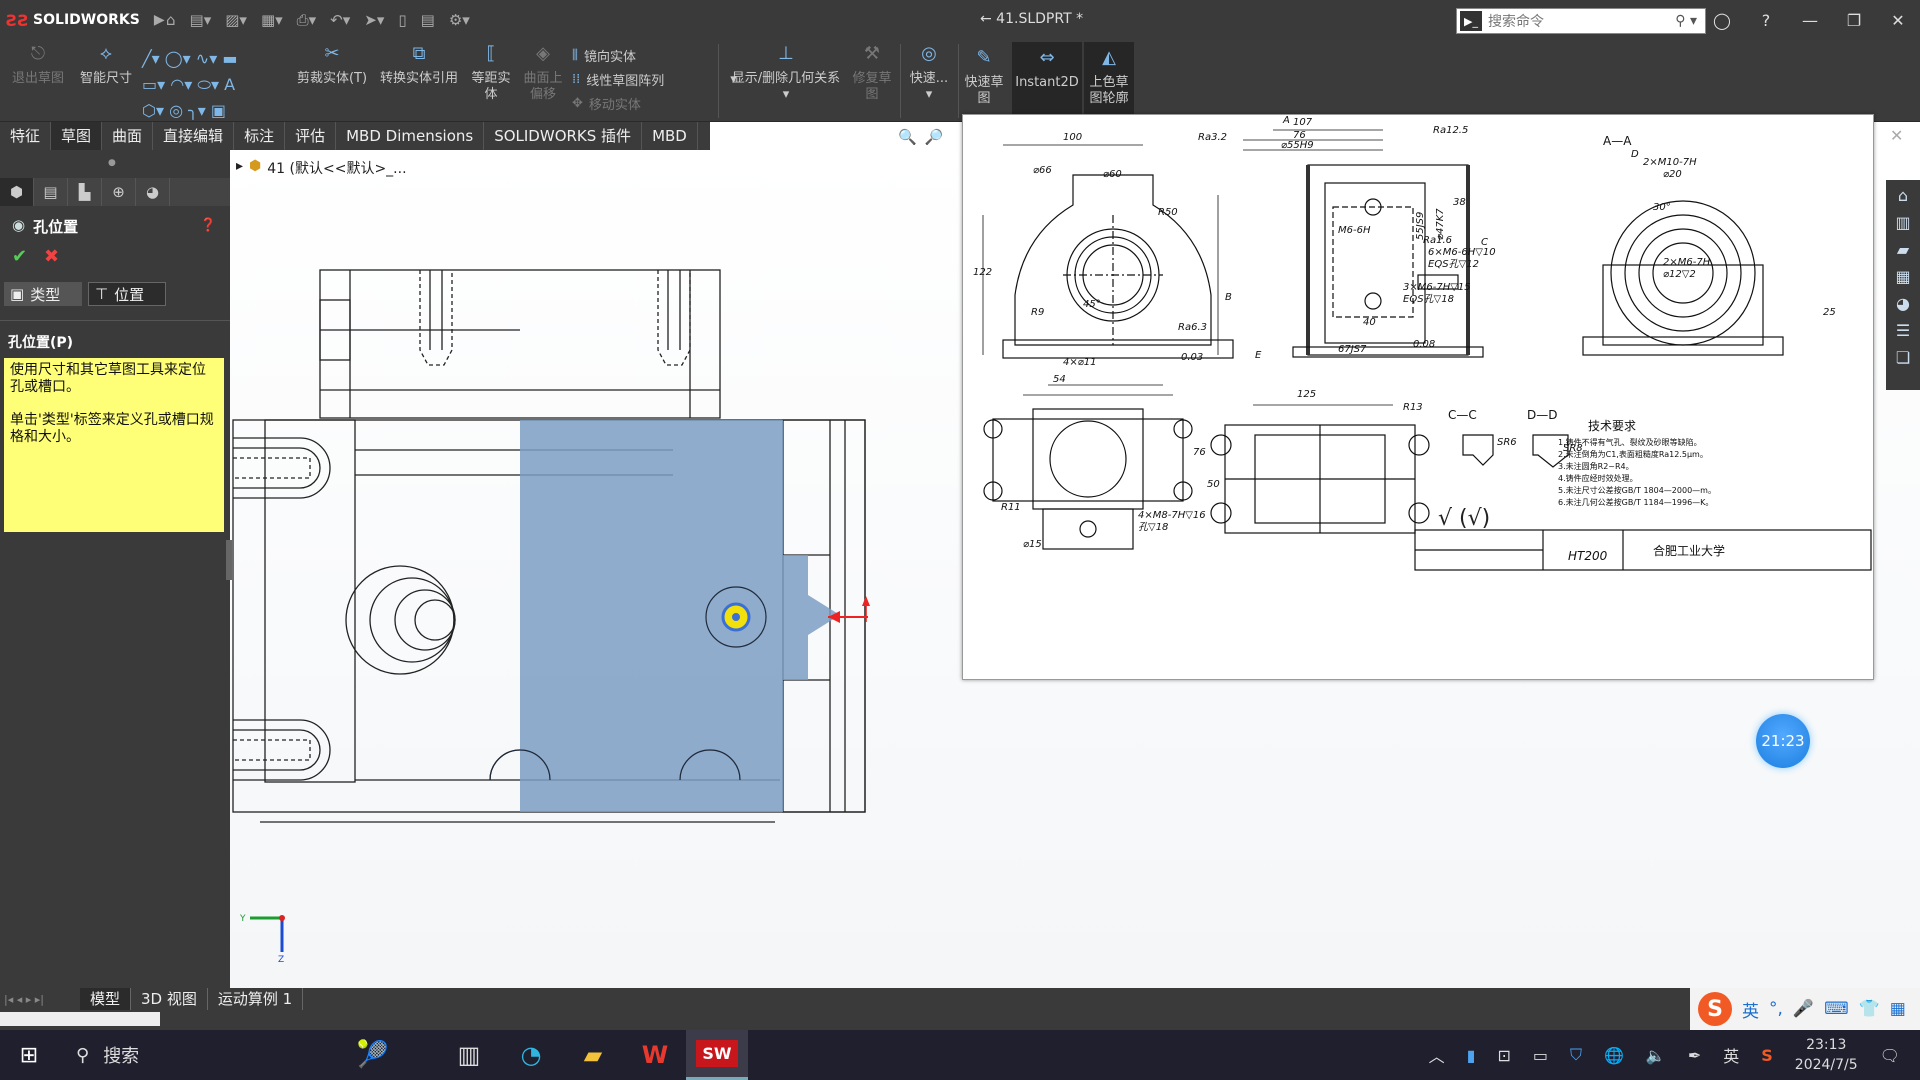 This screenshot has width=1920, height=1080. What do you see at coordinates (239, 168) in the screenshot?
I see `expand-arrow-icon: ▸` at bounding box center [239, 168].